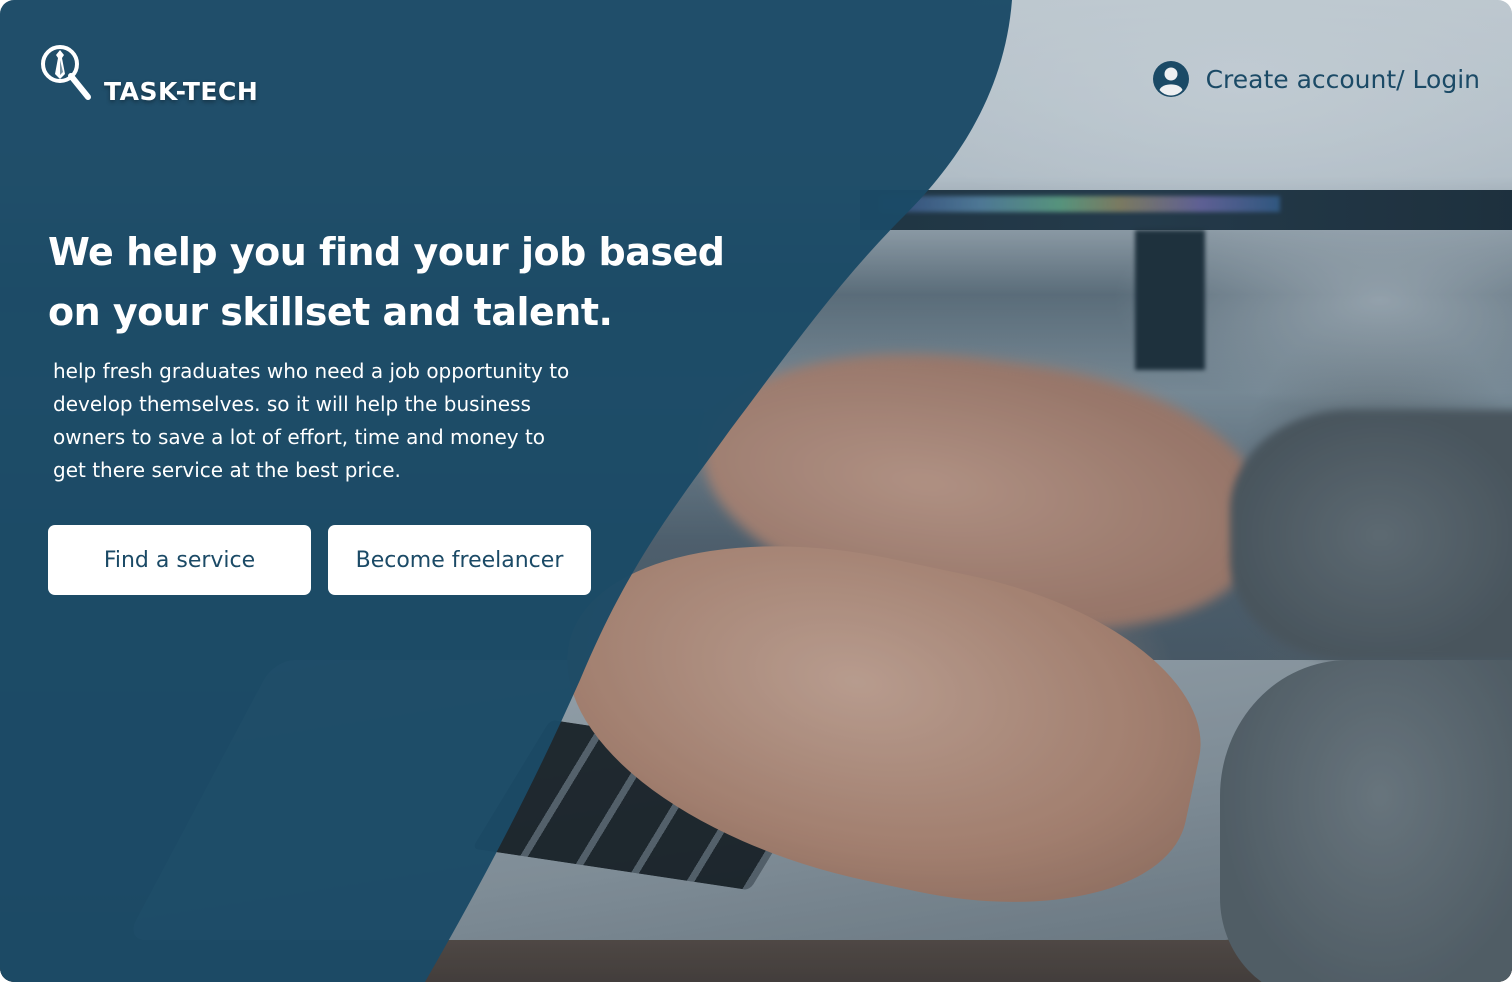  I want to click on brand-name: TASK-TECH, so click(181, 91).